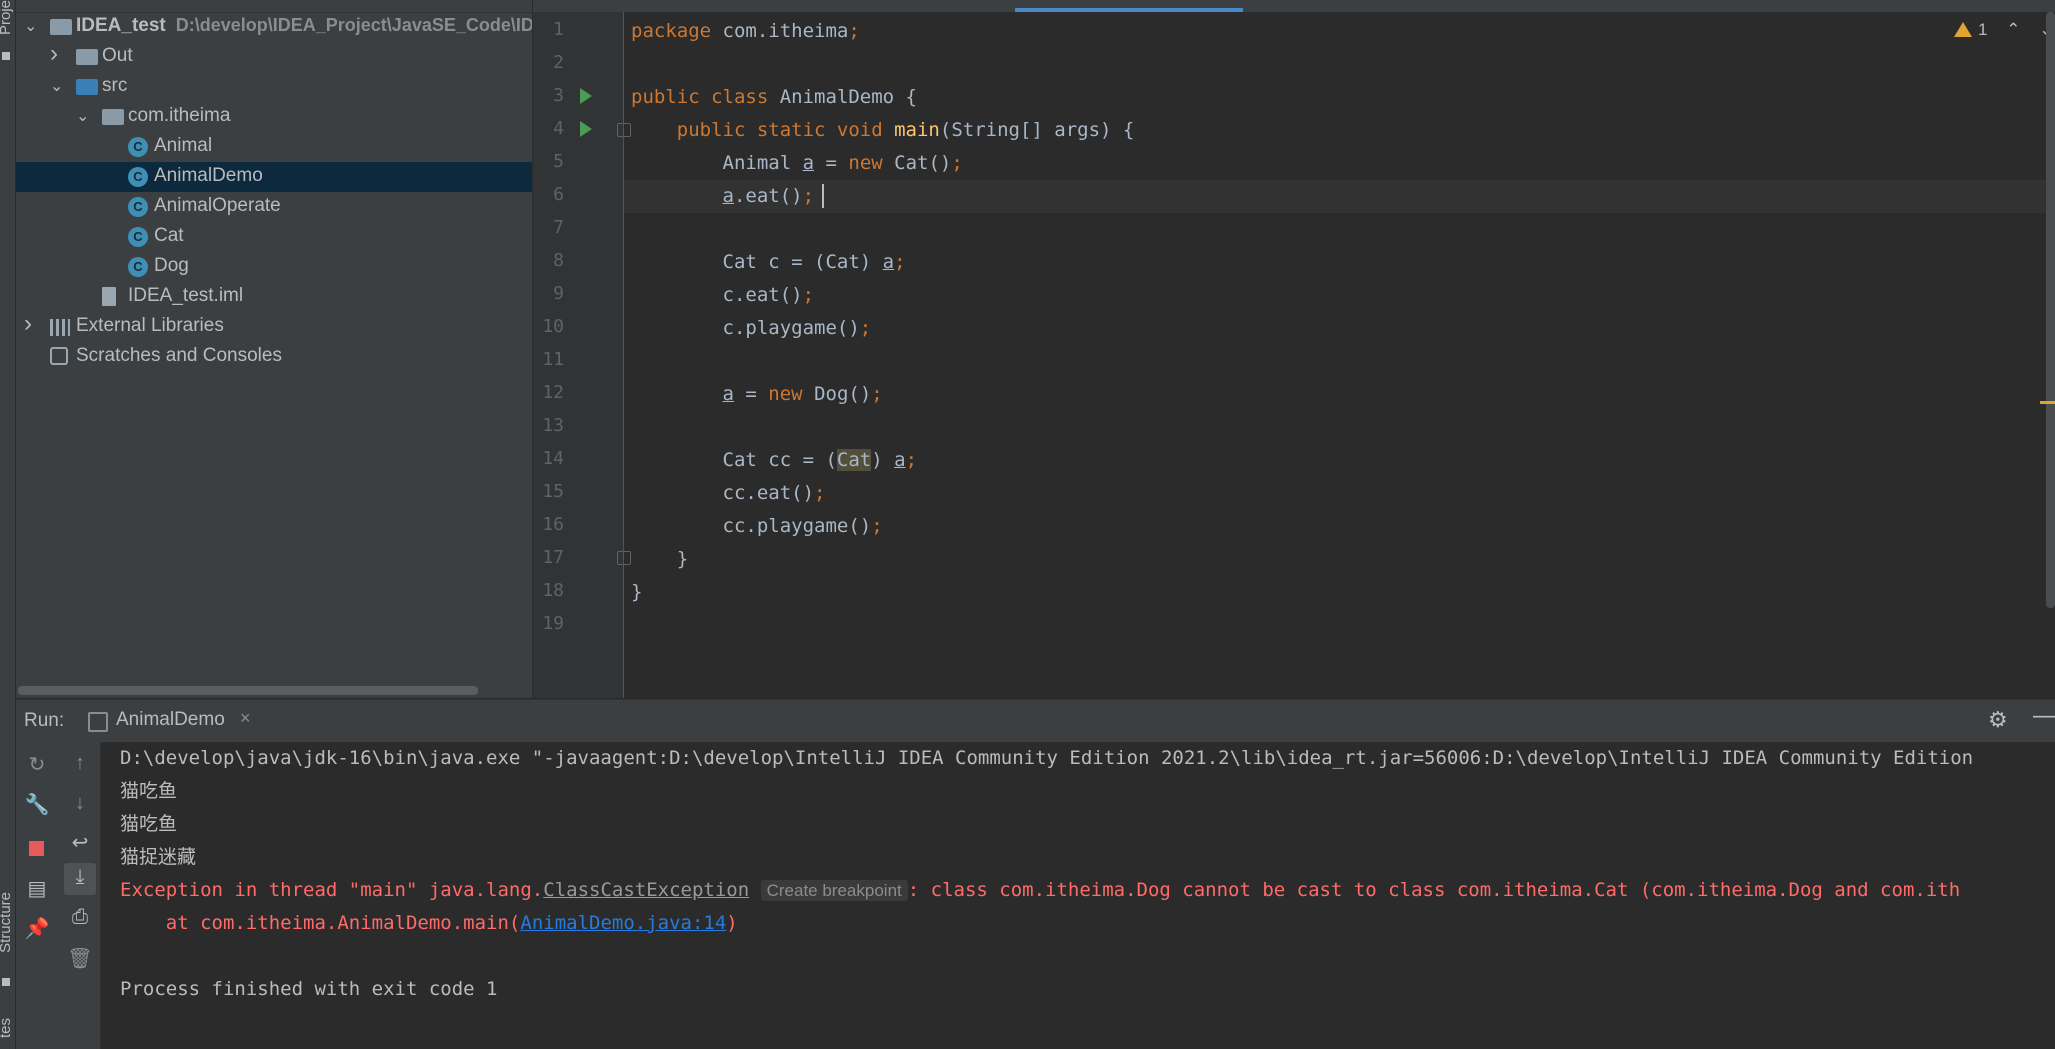 Image resolution: width=2055 pixels, height=1049 pixels. I want to click on stop-icon, so click(36, 848).